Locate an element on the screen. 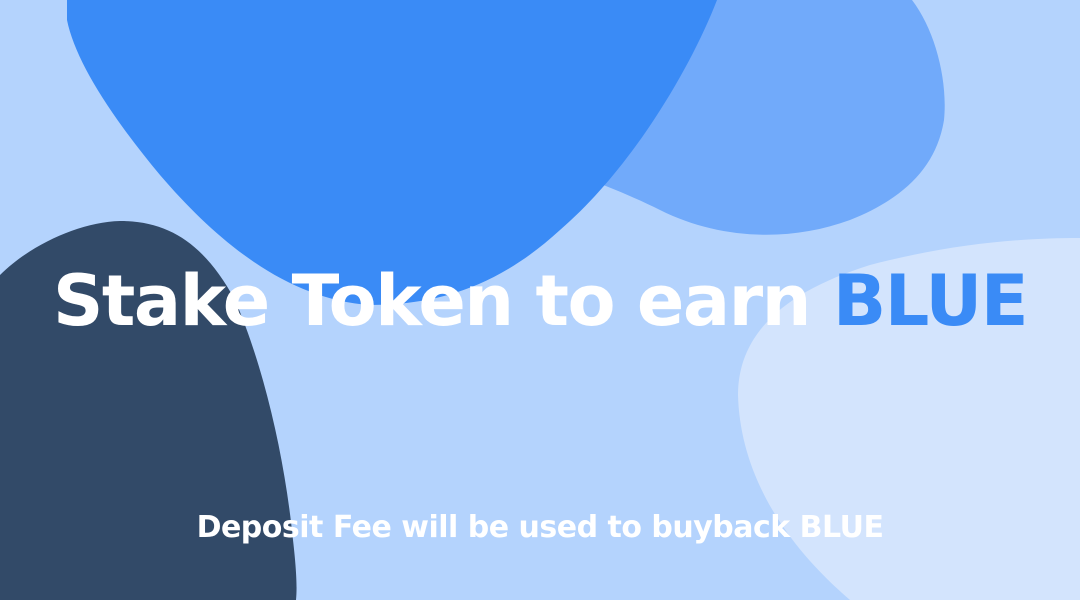 The height and width of the screenshot is (600, 1080). hero-subtitle: Deposit Fee will be used to buyback BLUE is located at coordinates (540, 527).